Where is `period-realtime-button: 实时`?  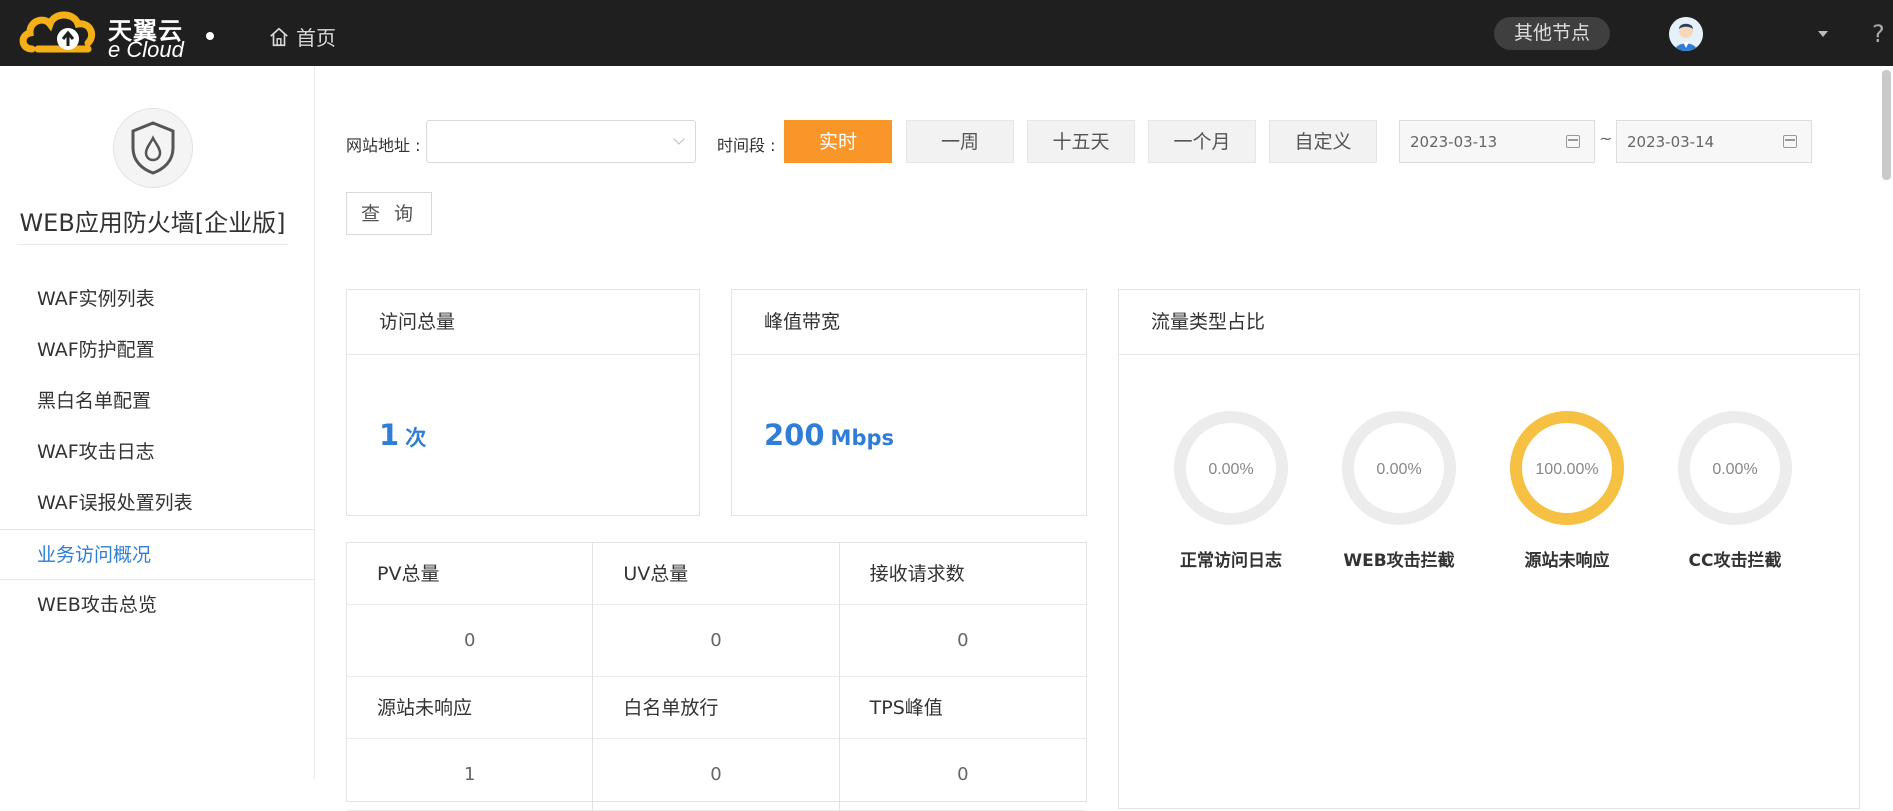 period-realtime-button: 实时 is located at coordinates (838, 141).